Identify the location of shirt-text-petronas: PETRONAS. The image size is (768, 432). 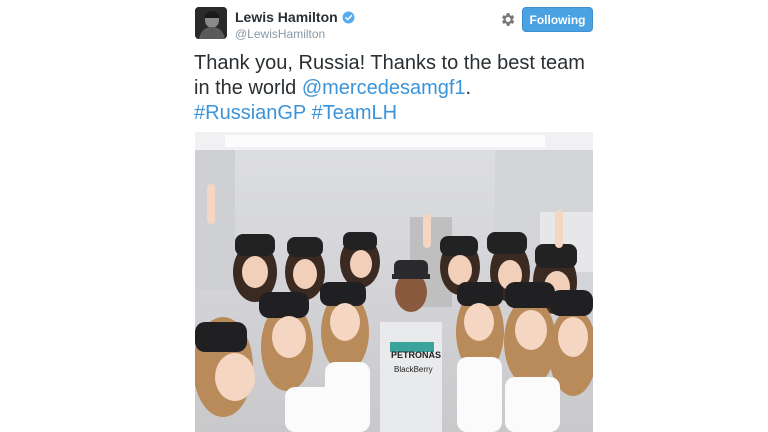
(416, 355).